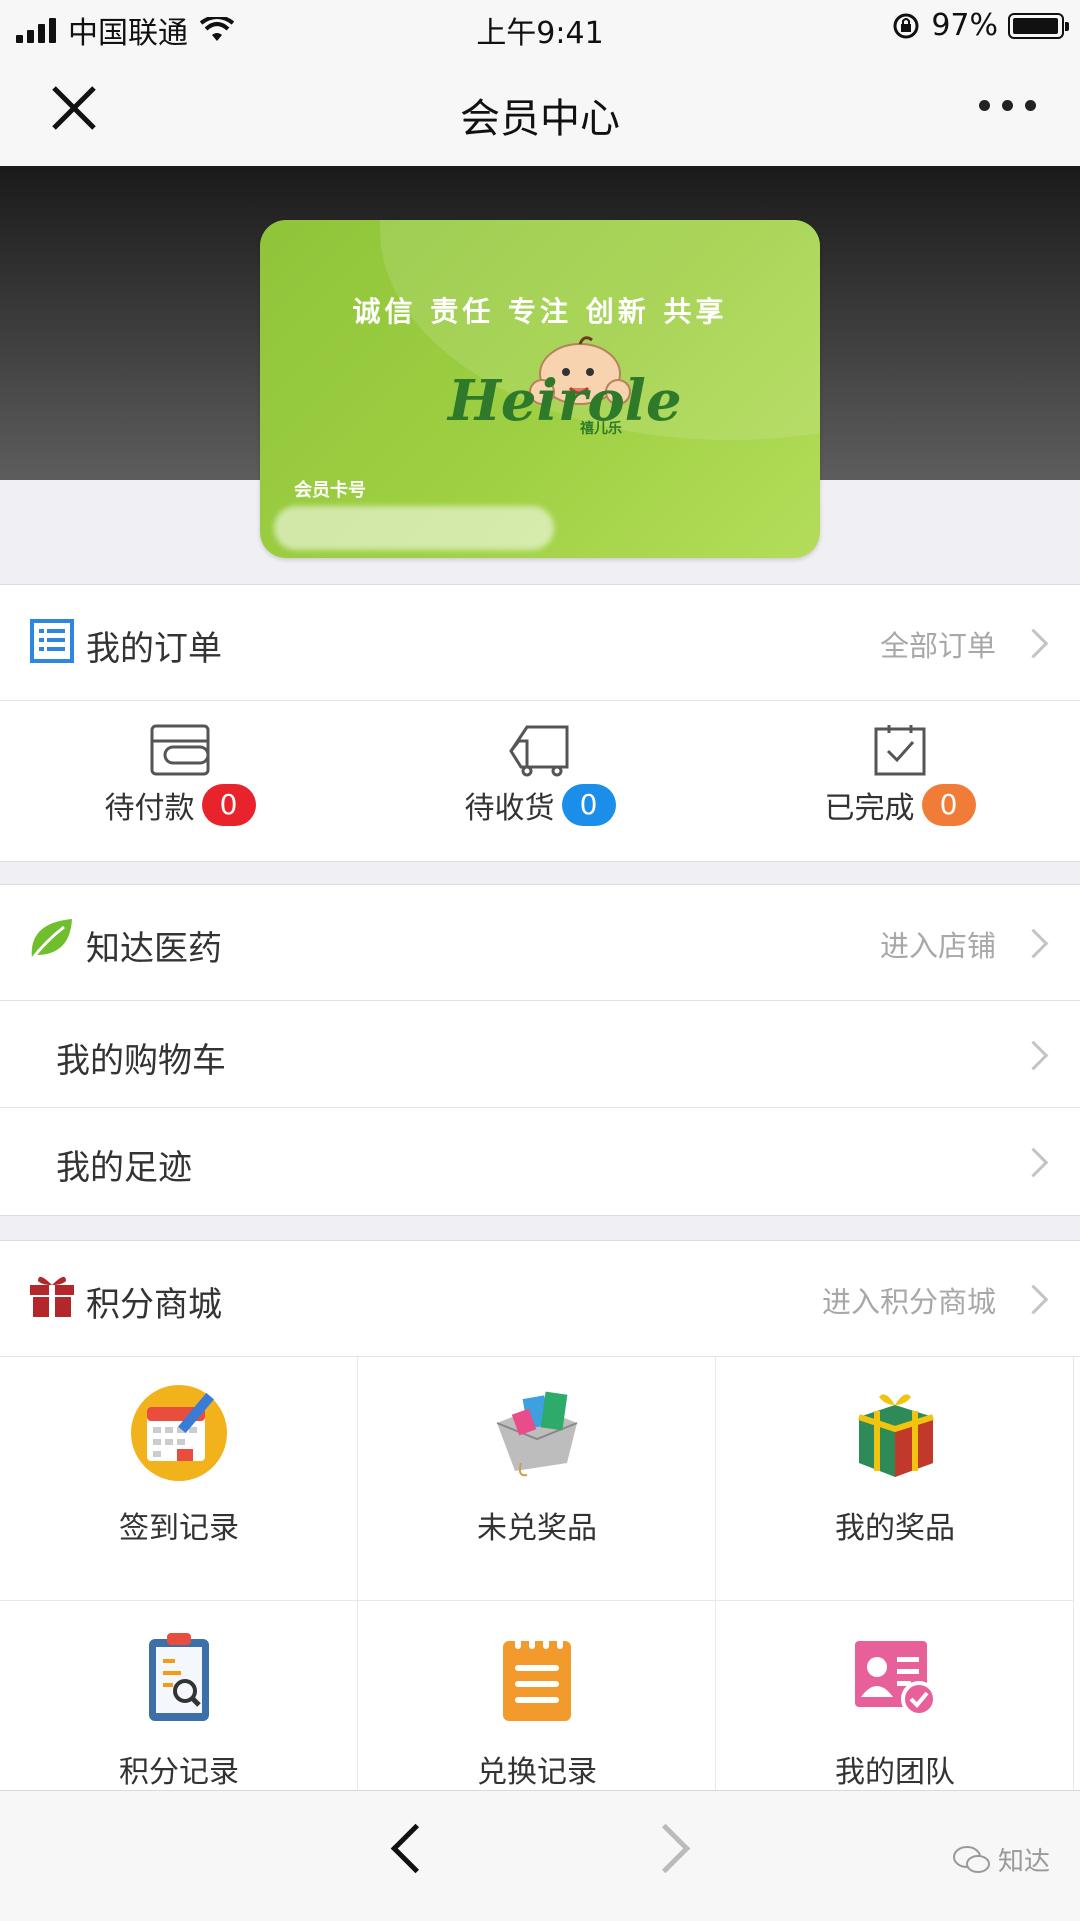 The height and width of the screenshot is (1921, 1080). I want to click on delivery-truck-icon, so click(539, 751).